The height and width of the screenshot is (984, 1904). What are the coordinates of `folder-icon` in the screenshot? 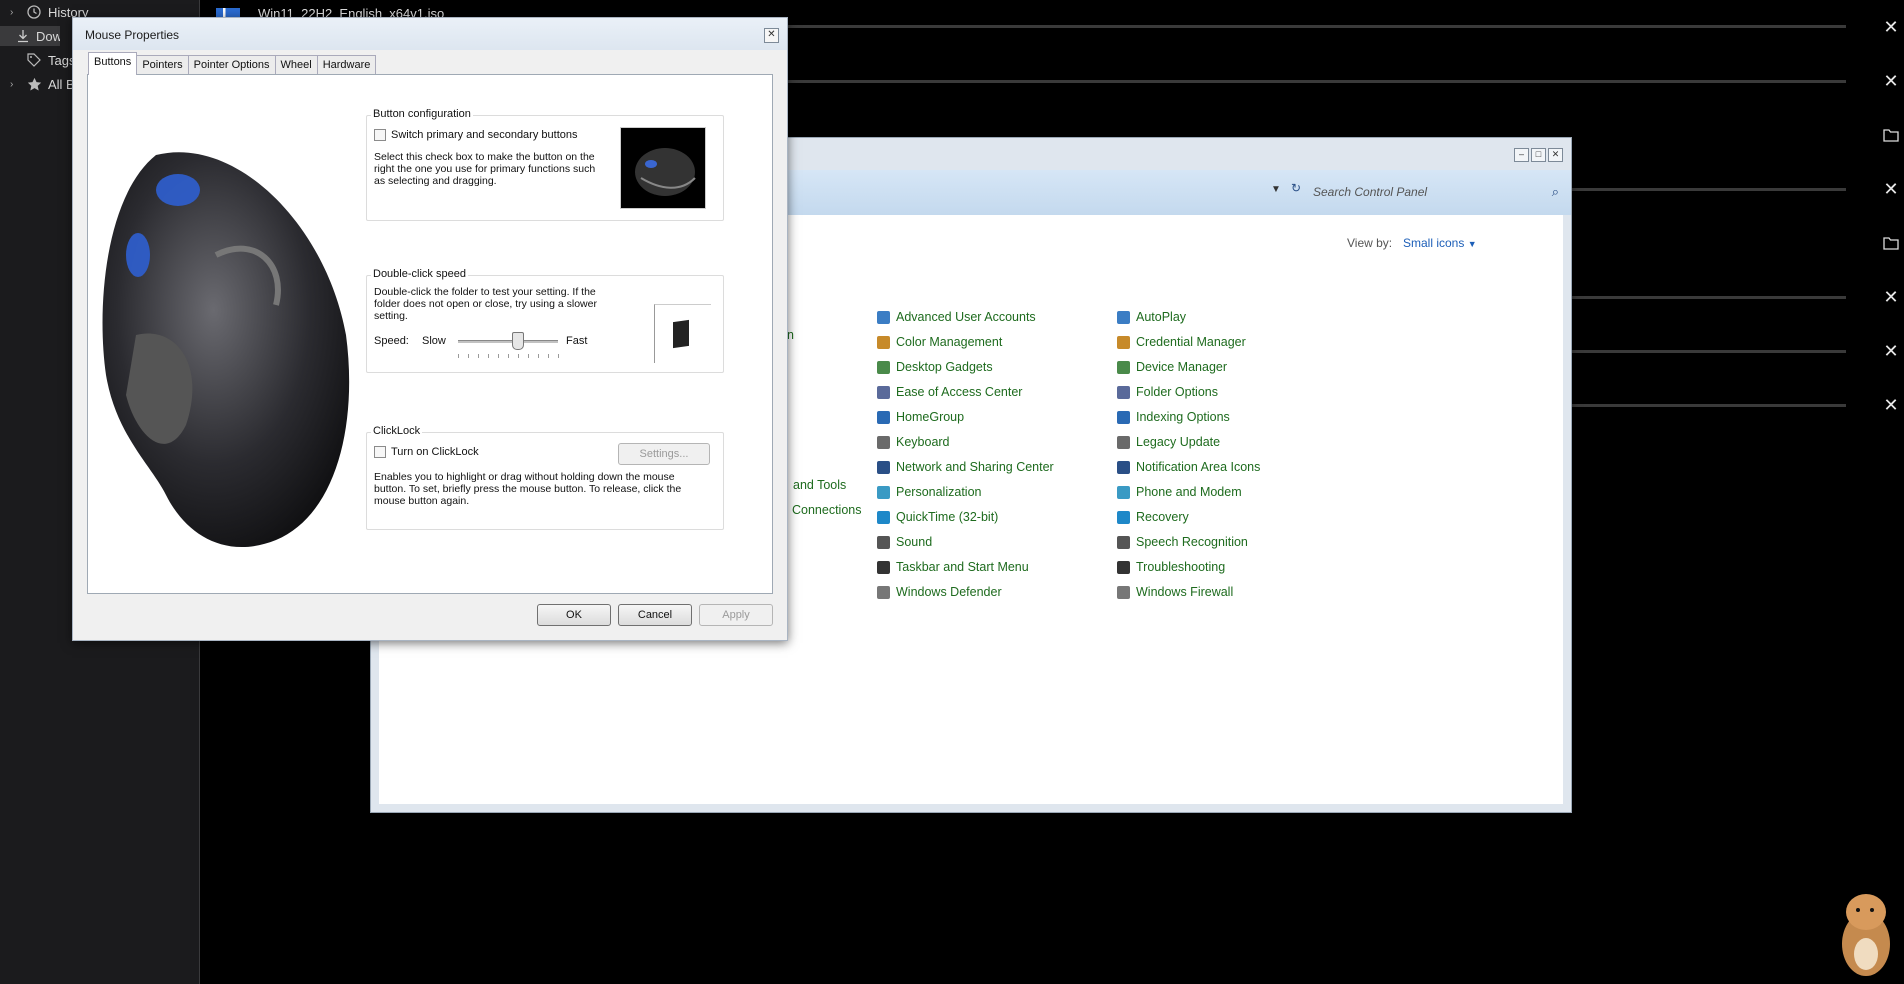 It's located at (1891, 135).